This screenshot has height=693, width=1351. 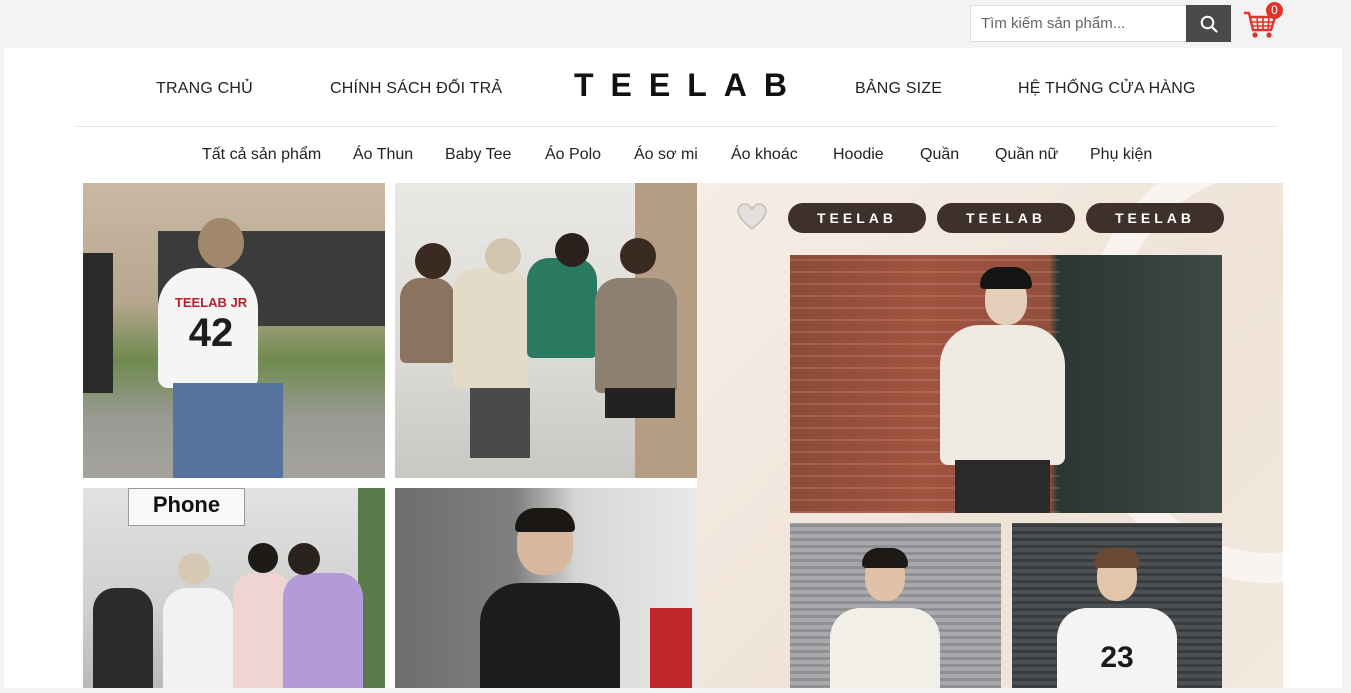 I want to click on category-ao-so-mi: Áo sơ mi, so click(x=666, y=155).